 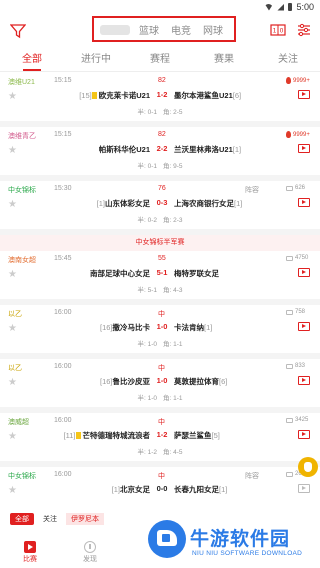 I want to click on quick-filter-follow: 关注, so click(x=50, y=519).